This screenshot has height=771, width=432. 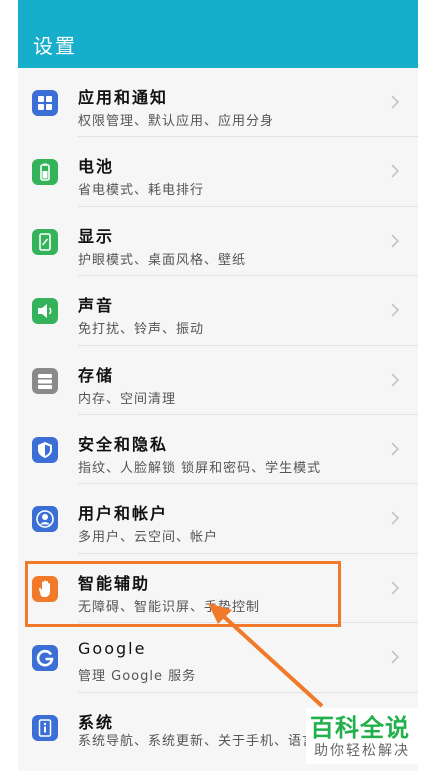 What do you see at coordinates (45, 519) in the screenshot?
I see `user-icon` at bounding box center [45, 519].